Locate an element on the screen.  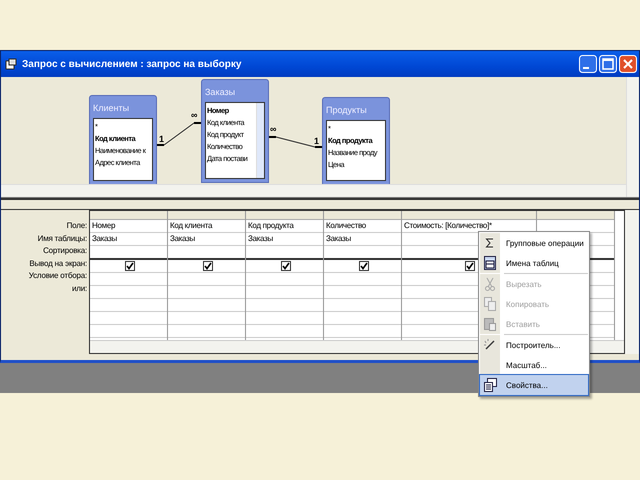
row-label: Вывод на экран: is located at coordinates (58, 264).